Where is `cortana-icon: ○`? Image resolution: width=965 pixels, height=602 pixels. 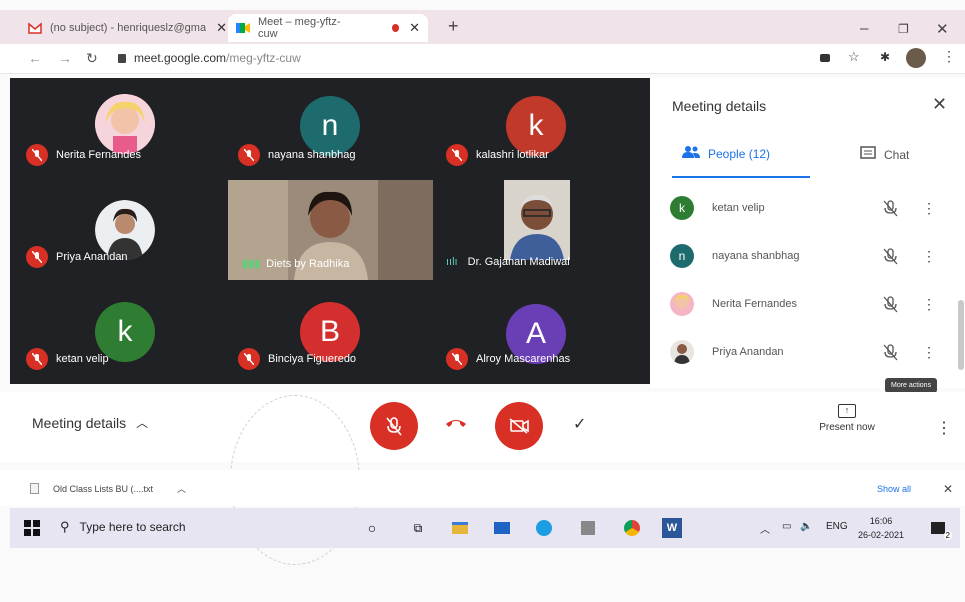
cortana-icon: ○ is located at coordinates (372, 528).